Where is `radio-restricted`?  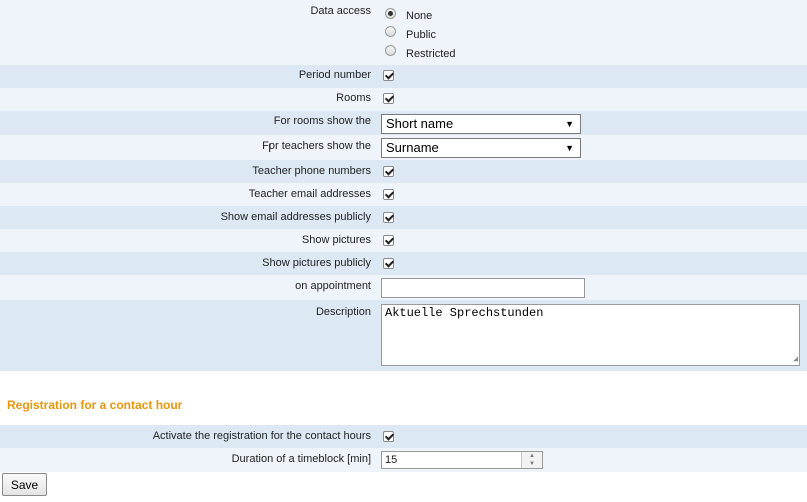
radio-restricted is located at coordinates (390, 50).